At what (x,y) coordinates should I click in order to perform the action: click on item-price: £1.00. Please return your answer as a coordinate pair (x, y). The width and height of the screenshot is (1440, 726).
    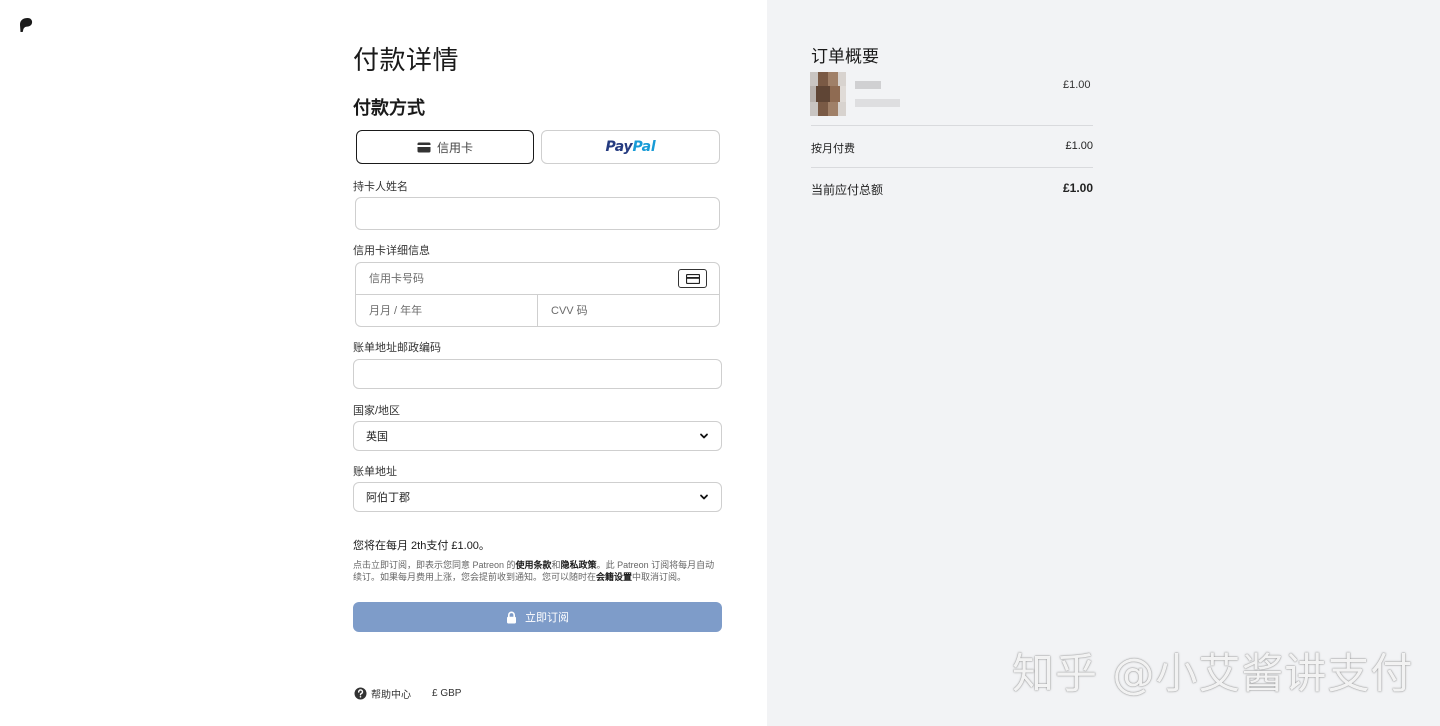
    Looking at the image, I should click on (1077, 85).